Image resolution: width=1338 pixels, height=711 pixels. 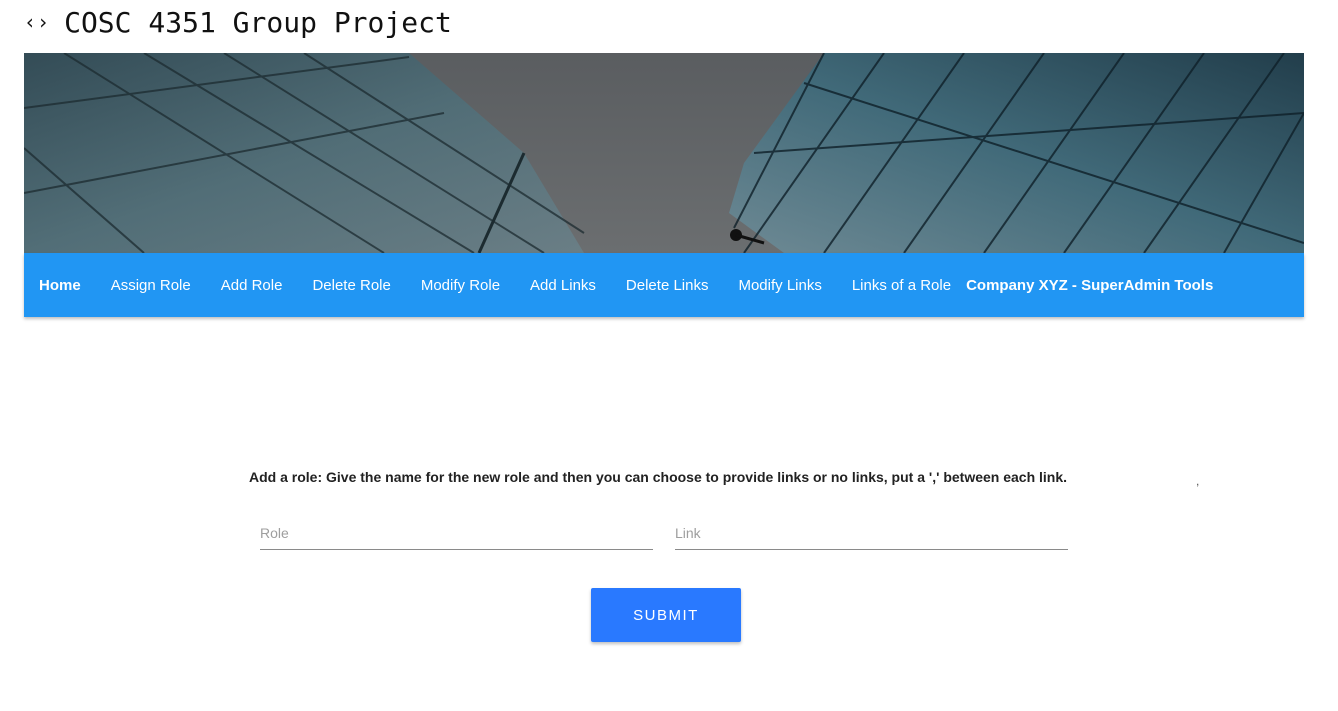 I want to click on nav-links-of-a-role: Links of a Role, so click(x=901, y=285).